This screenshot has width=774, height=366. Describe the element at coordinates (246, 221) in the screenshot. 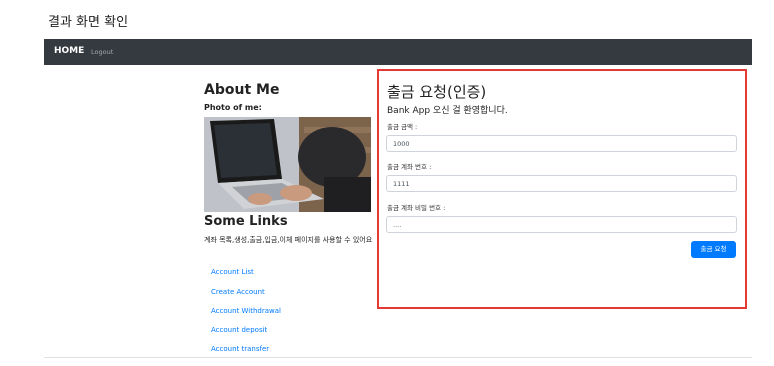

I see `links-title: Some Links` at that location.